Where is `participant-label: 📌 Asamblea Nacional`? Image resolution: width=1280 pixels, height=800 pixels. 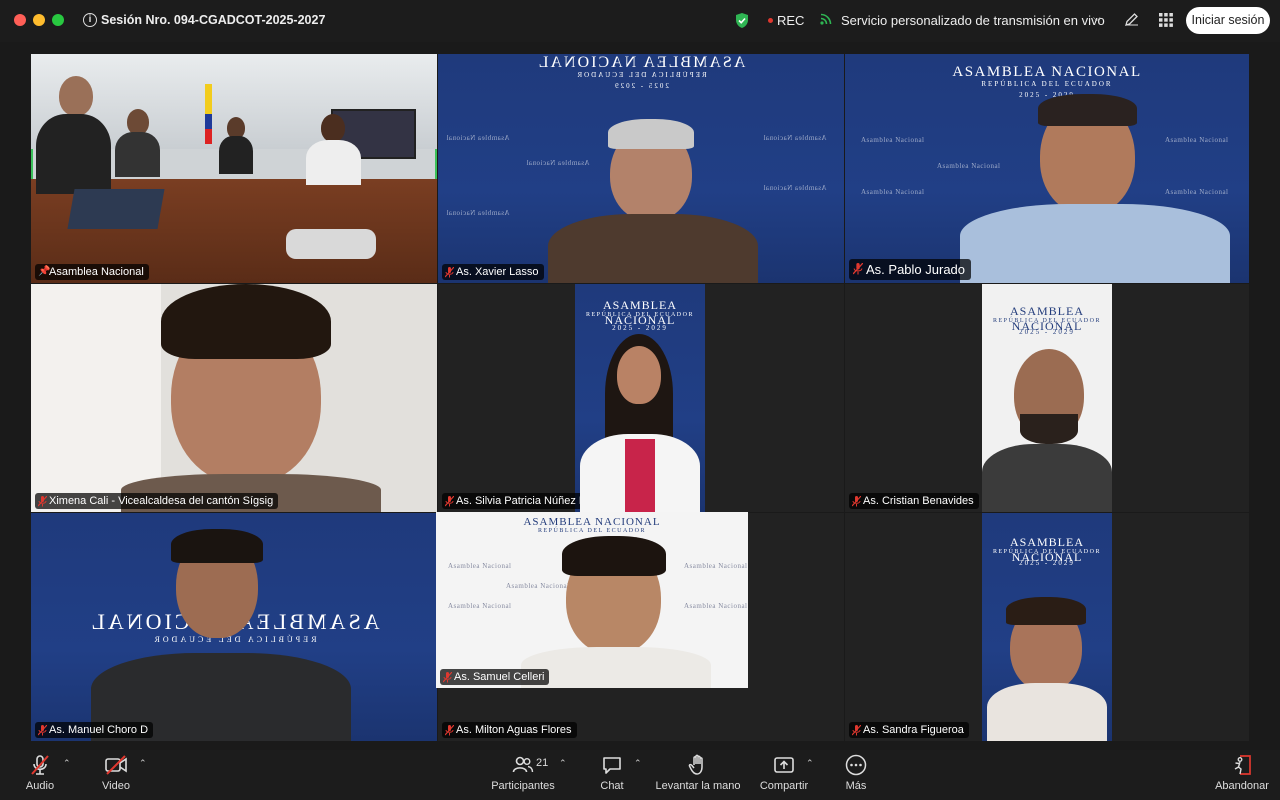
participant-label: 📌 Asamblea Nacional is located at coordinates (92, 272).